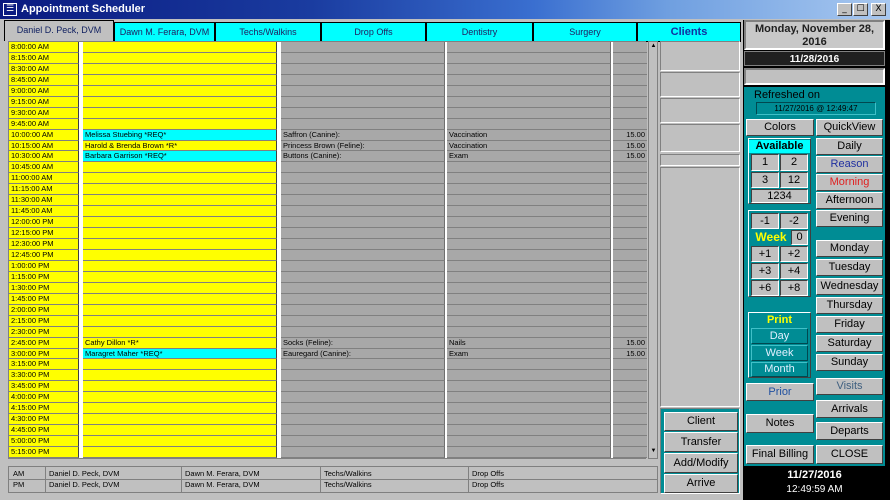 This screenshot has width=890, height=500. I want to click on scroll-up-arrow-icon: ▲, so click(653, 47).